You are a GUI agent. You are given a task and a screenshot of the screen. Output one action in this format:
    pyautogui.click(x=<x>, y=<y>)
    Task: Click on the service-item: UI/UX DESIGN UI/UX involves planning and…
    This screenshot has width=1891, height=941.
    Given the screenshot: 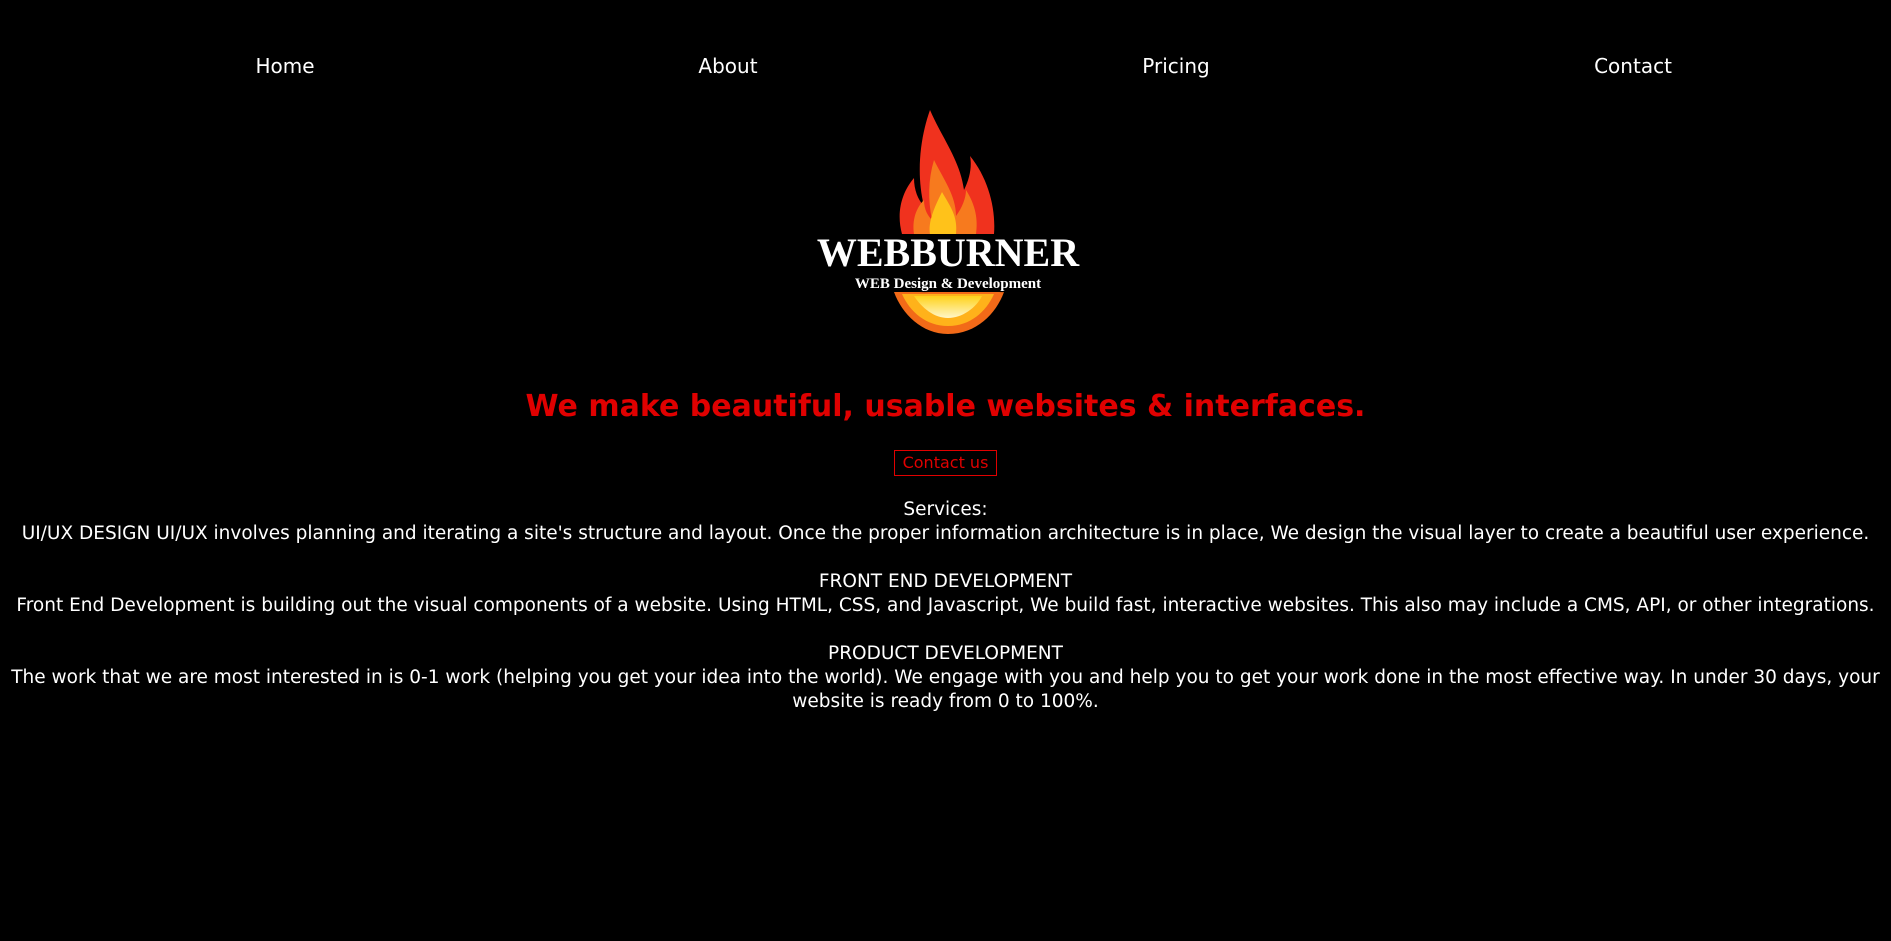 What is the action you would take?
    pyautogui.click(x=945, y=534)
    